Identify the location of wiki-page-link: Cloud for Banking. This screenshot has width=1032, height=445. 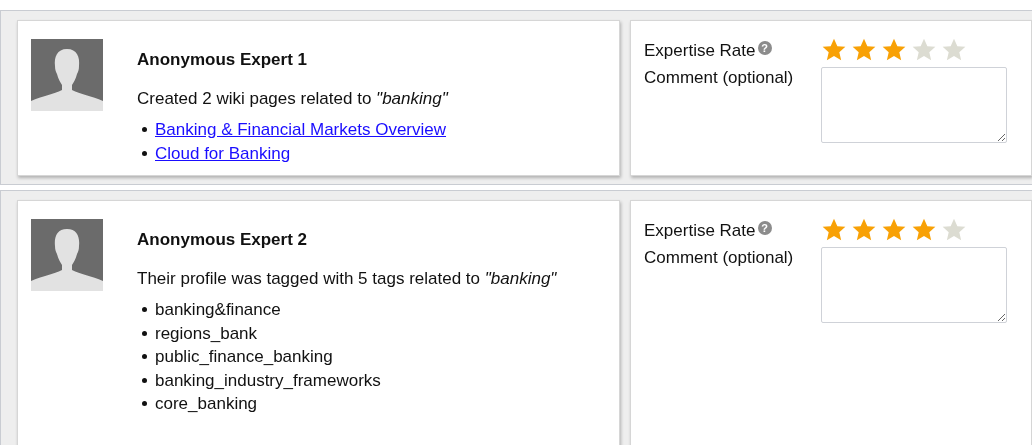
(223, 153).